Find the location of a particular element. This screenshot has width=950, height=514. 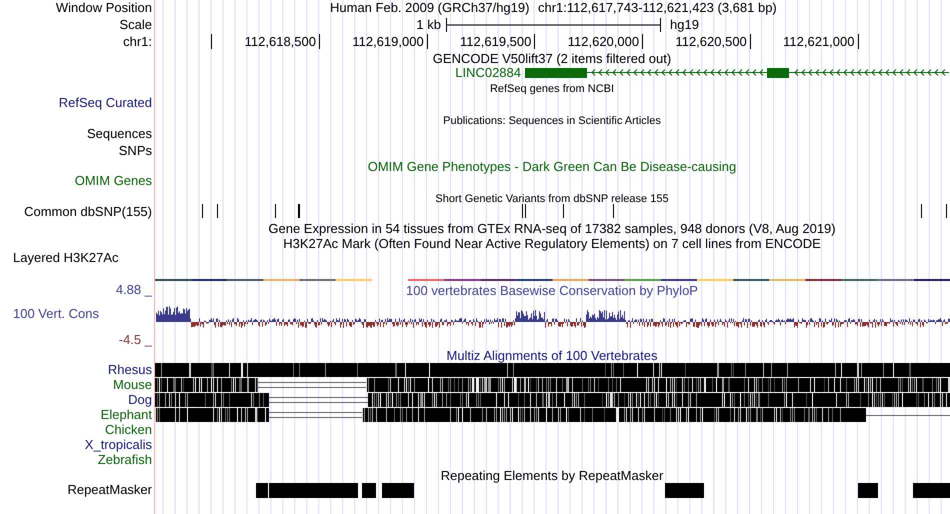

track-label: Dog is located at coordinates (140, 399).